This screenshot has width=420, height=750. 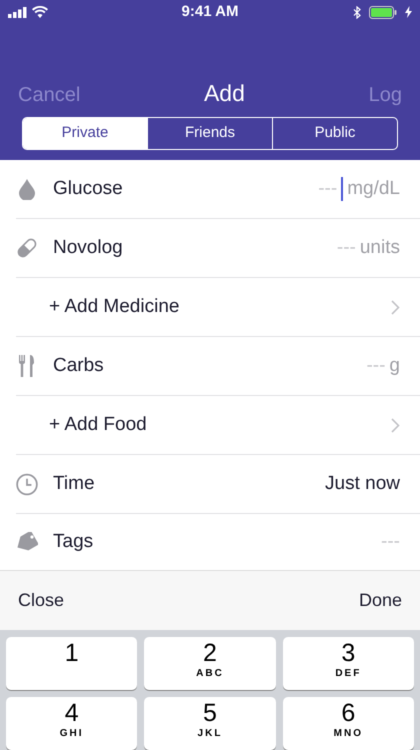 I want to click on battery-icon, so click(x=383, y=12).